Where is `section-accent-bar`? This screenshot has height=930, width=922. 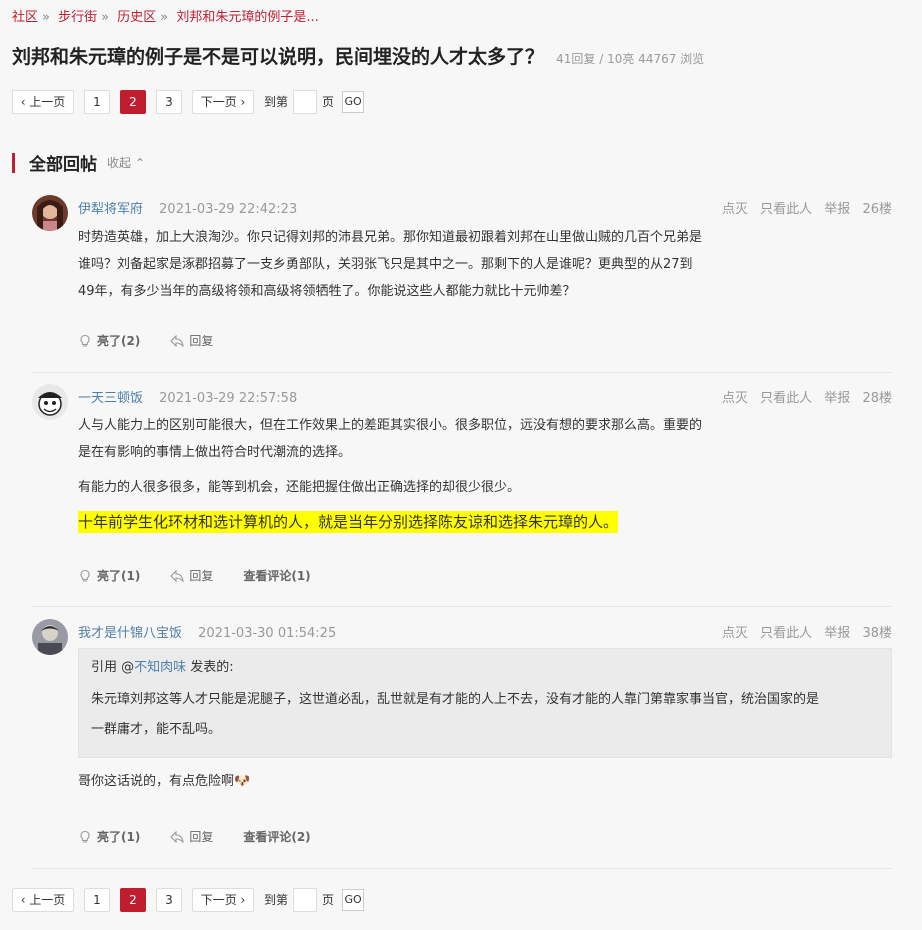
section-accent-bar is located at coordinates (13, 162).